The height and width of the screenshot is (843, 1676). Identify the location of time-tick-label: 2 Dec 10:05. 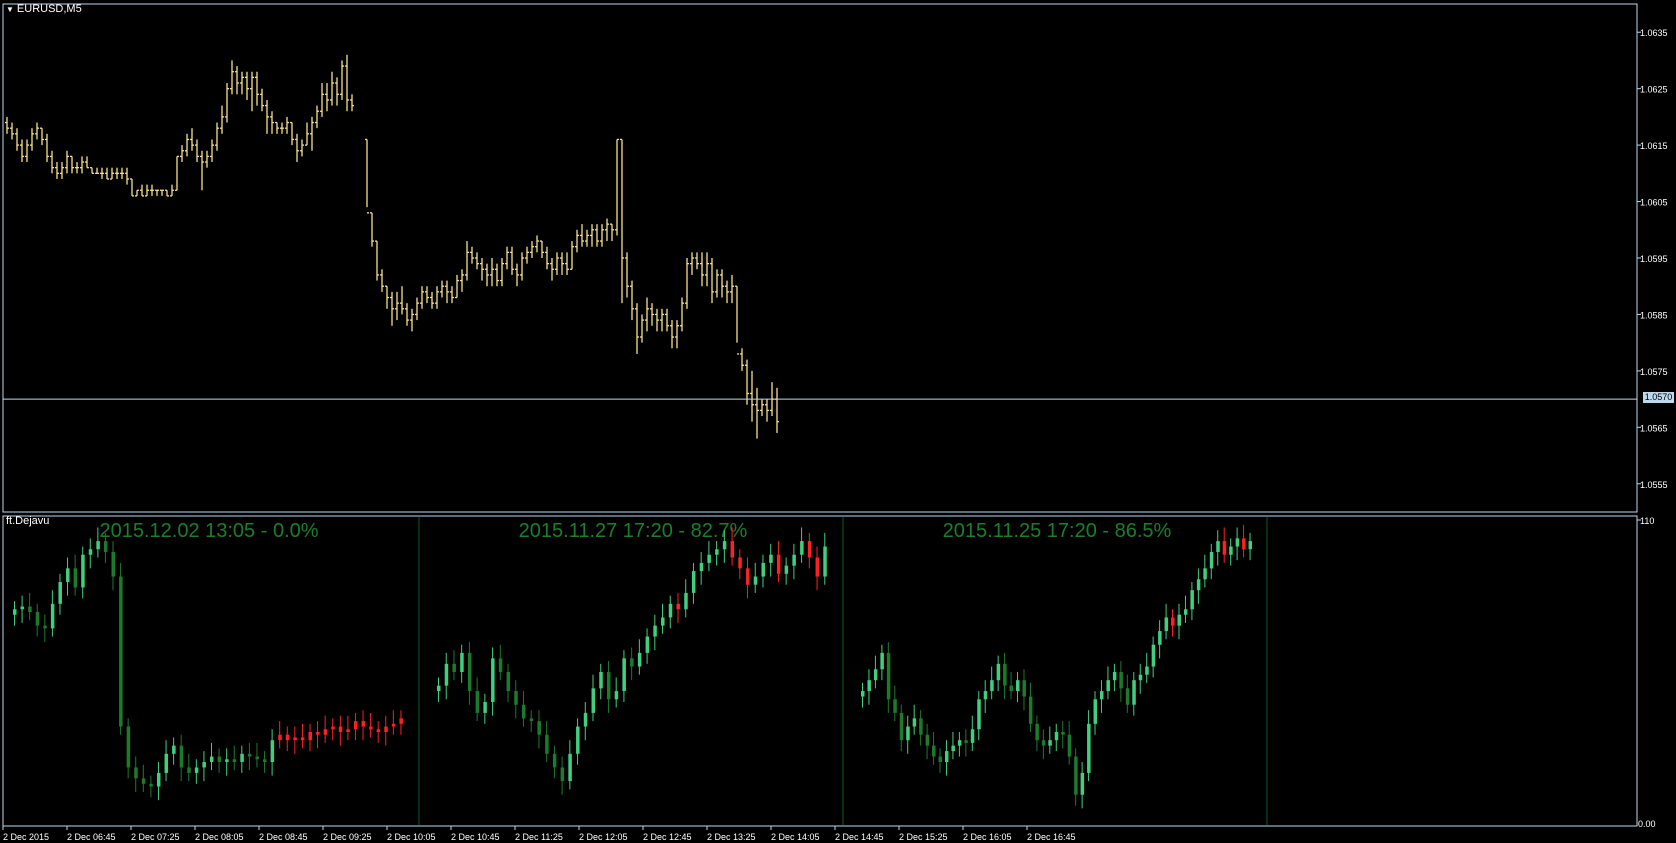
(411, 837).